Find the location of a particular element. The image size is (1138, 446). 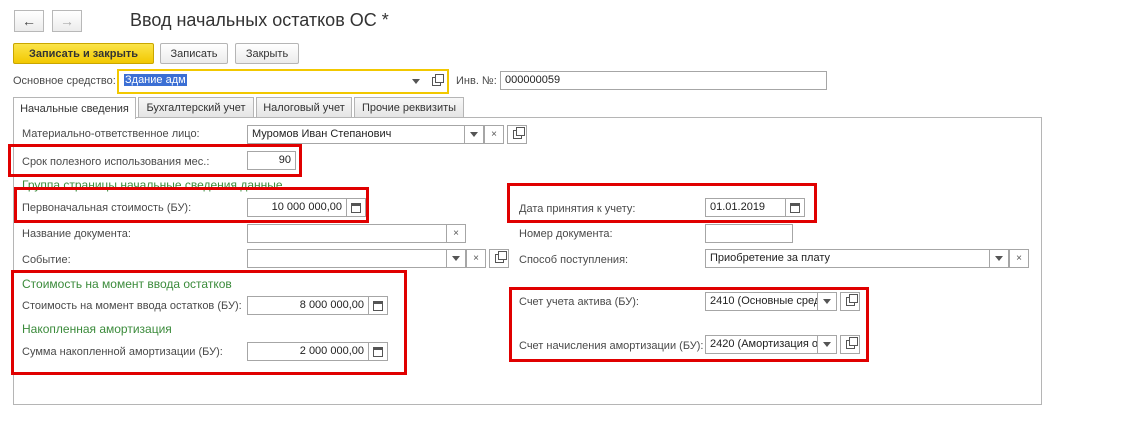

mol-clear-button: × is located at coordinates (494, 134).